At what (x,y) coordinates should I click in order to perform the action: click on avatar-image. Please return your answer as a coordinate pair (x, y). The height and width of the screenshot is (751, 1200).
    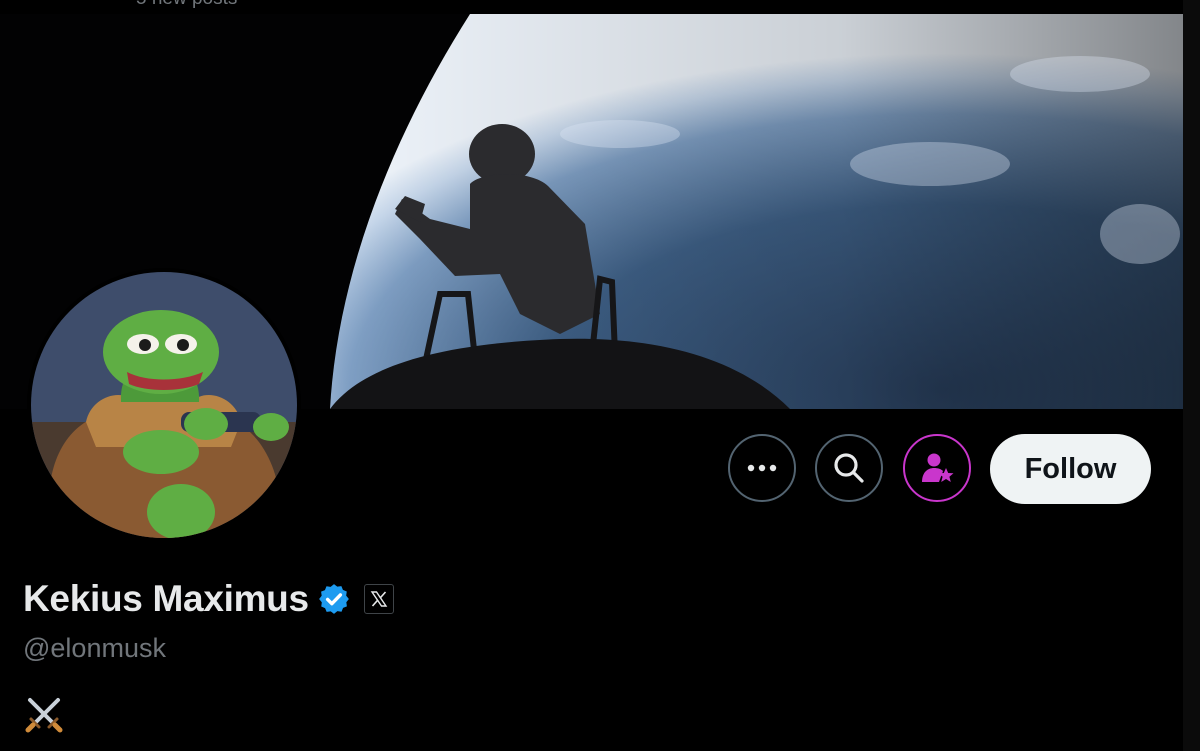
    Looking at the image, I should click on (164, 405).